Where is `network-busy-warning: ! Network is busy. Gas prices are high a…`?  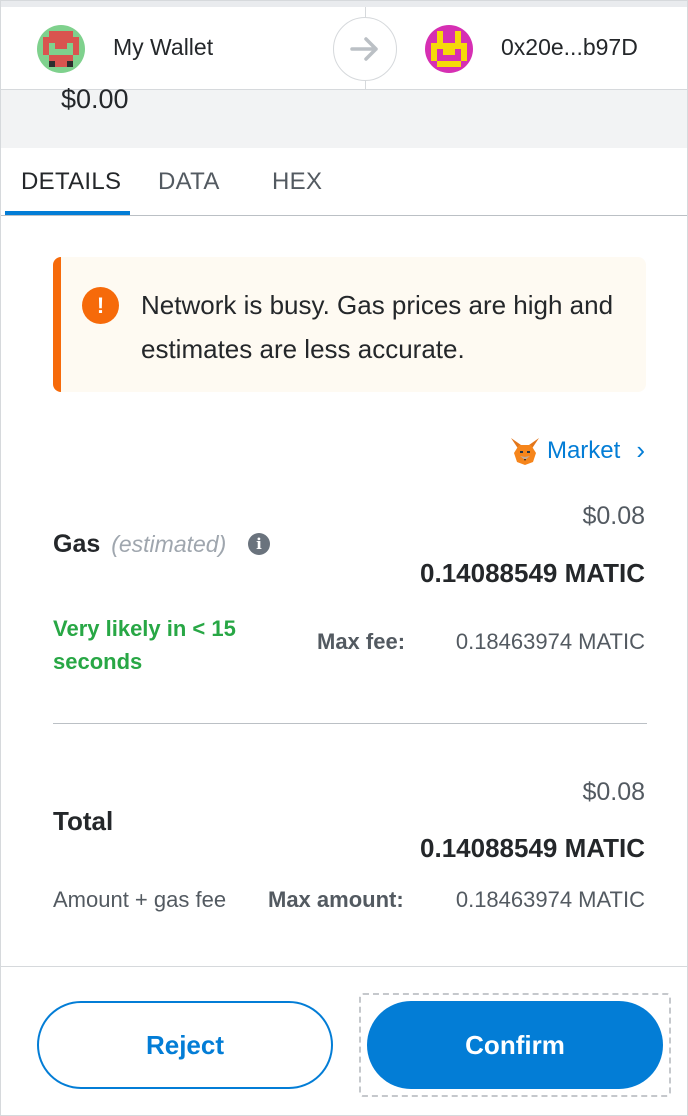
network-busy-warning: ! Network is busy. Gas prices are high a… is located at coordinates (349, 324).